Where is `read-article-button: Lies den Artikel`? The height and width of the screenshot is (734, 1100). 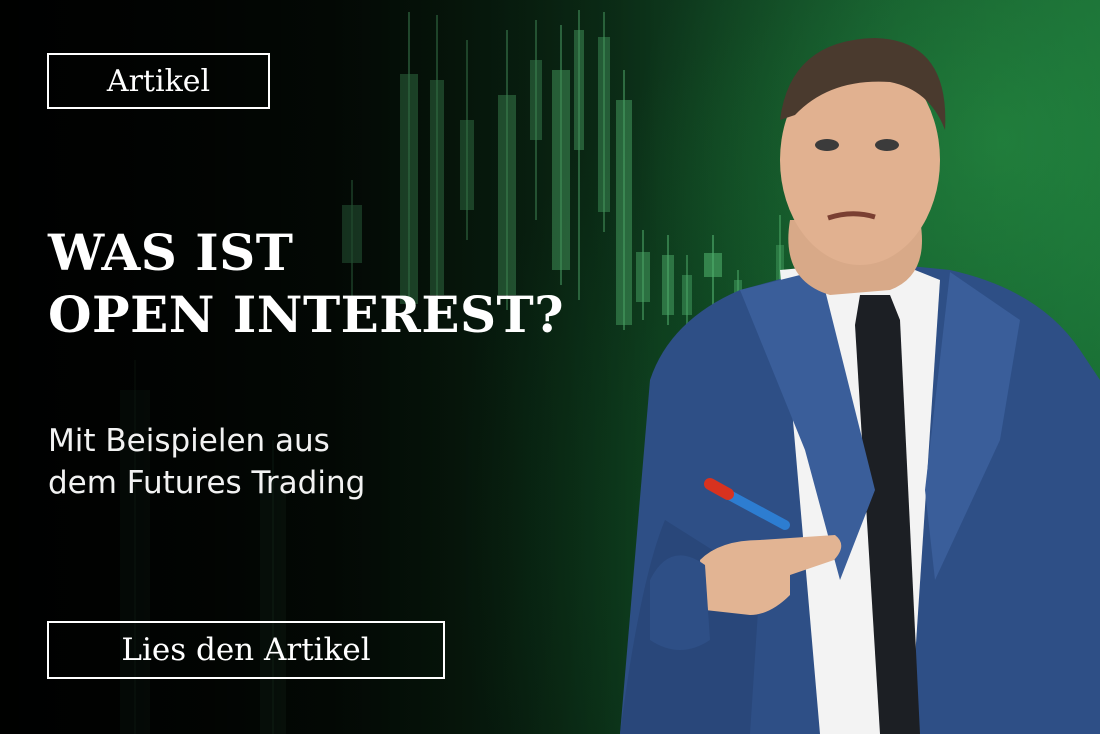
read-article-button: Lies den Artikel is located at coordinates (246, 650).